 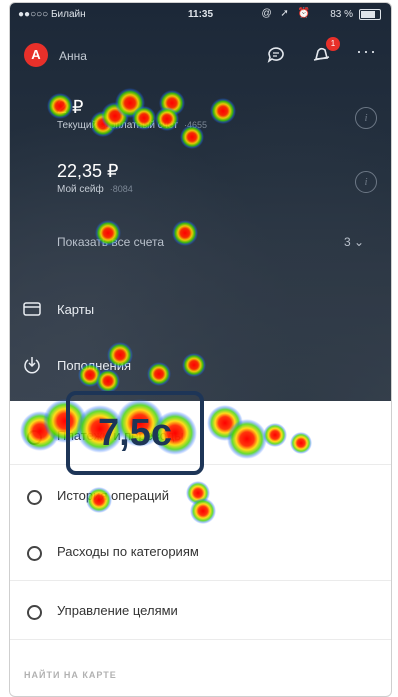 I want to click on clock: 11:35, so click(x=201, y=14).